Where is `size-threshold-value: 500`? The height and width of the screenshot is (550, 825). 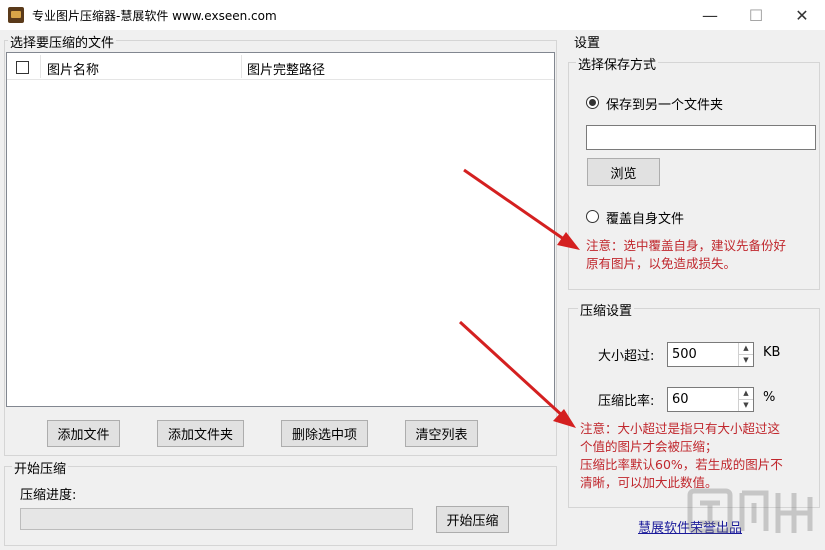 size-threshold-value: 500 is located at coordinates (684, 354).